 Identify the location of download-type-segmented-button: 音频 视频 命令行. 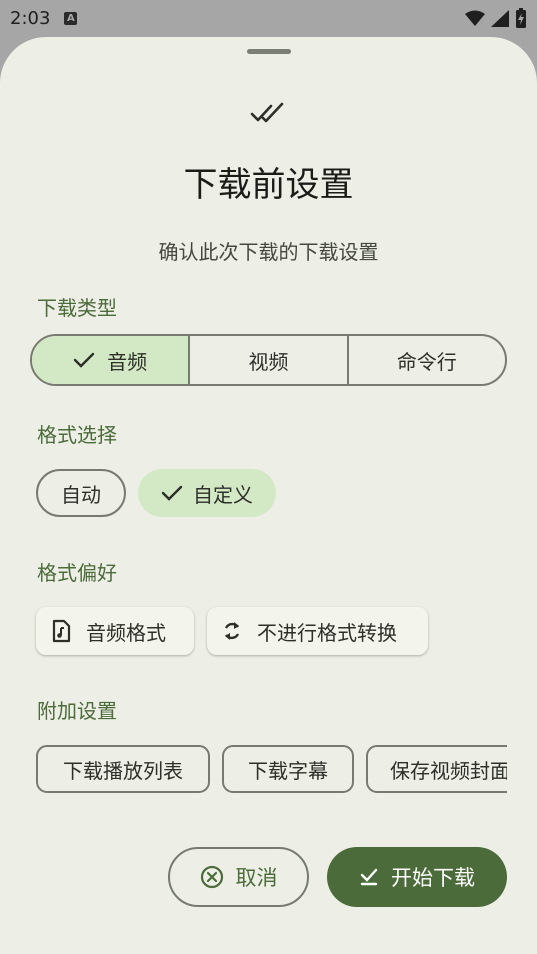
(268, 360).